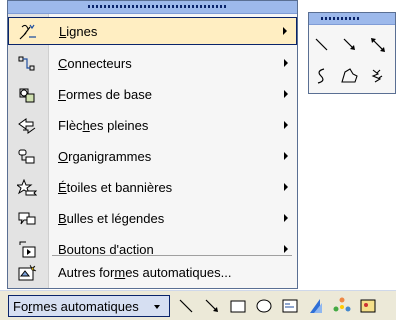  I want to click on basic-shapes-icon, so click(27, 95).